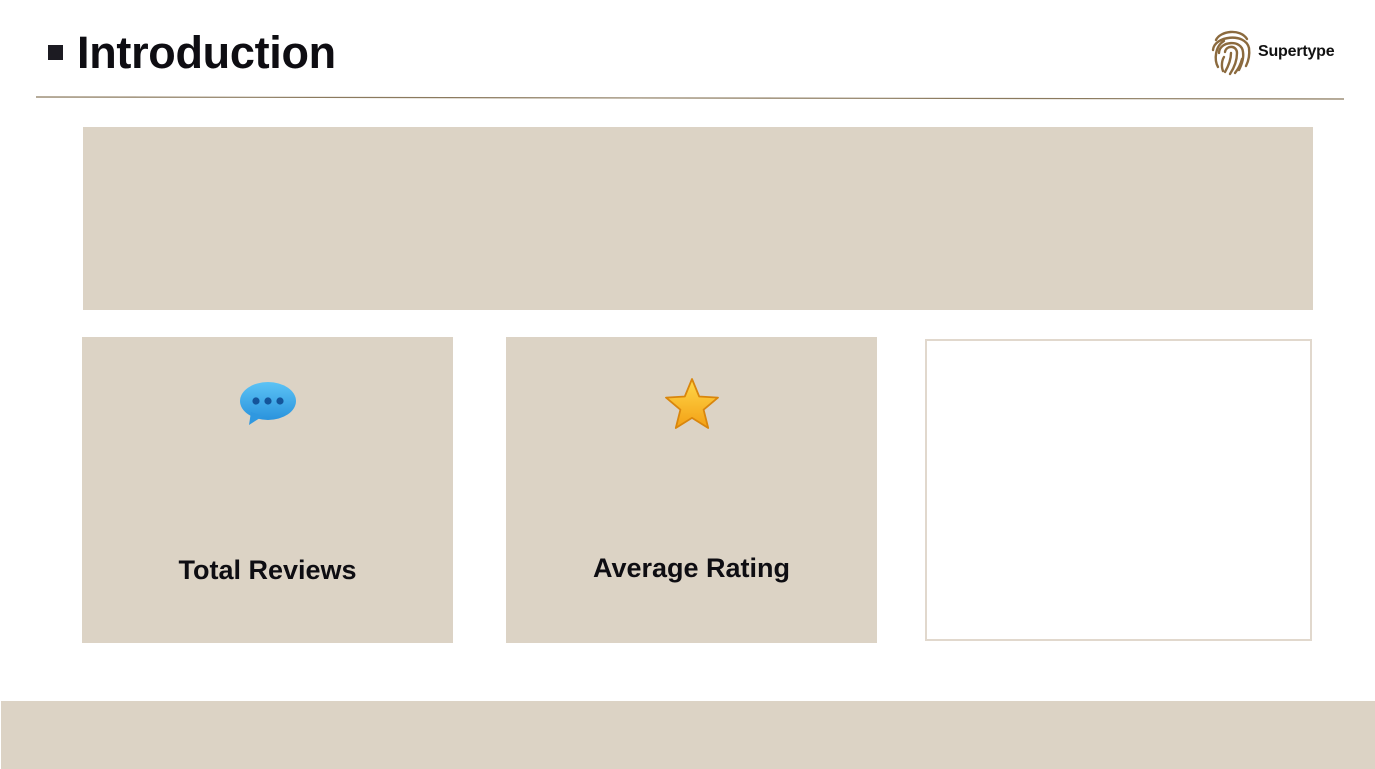 The width and height of the screenshot is (1375, 769). I want to click on empty-card, so click(1118, 490).